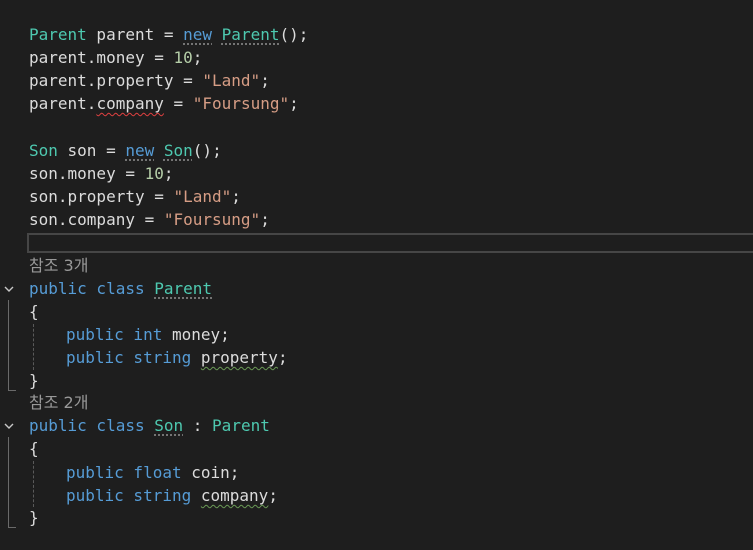  Describe the element at coordinates (198, 425) in the screenshot. I see `code-text: :` at that location.